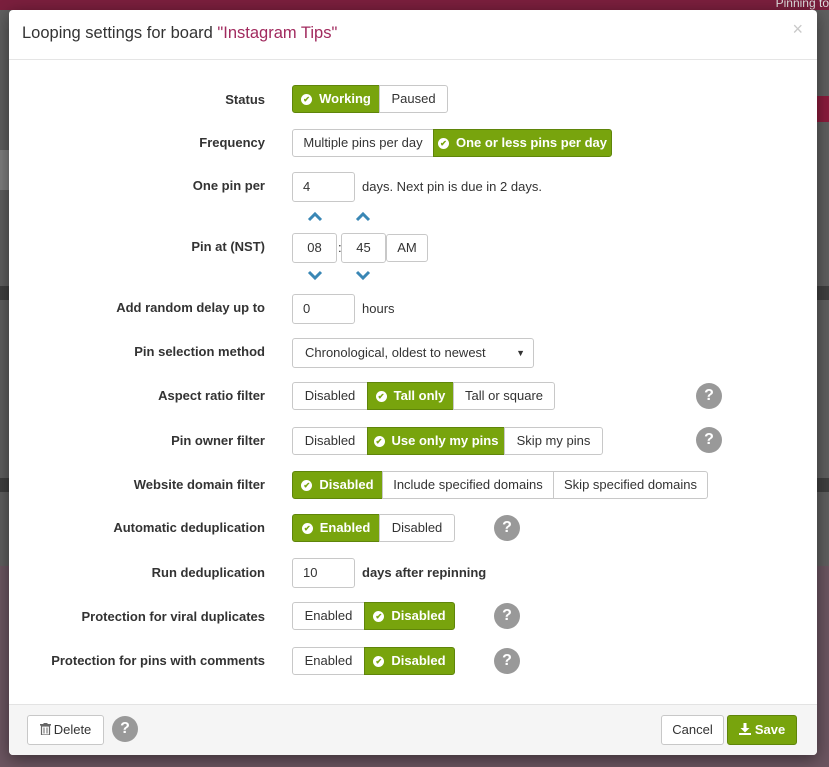  What do you see at coordinates (395, 352) in the screenshot?
I see `pin-selection-value: Chronological, oldest to newest` at bounding box center [395, 352].